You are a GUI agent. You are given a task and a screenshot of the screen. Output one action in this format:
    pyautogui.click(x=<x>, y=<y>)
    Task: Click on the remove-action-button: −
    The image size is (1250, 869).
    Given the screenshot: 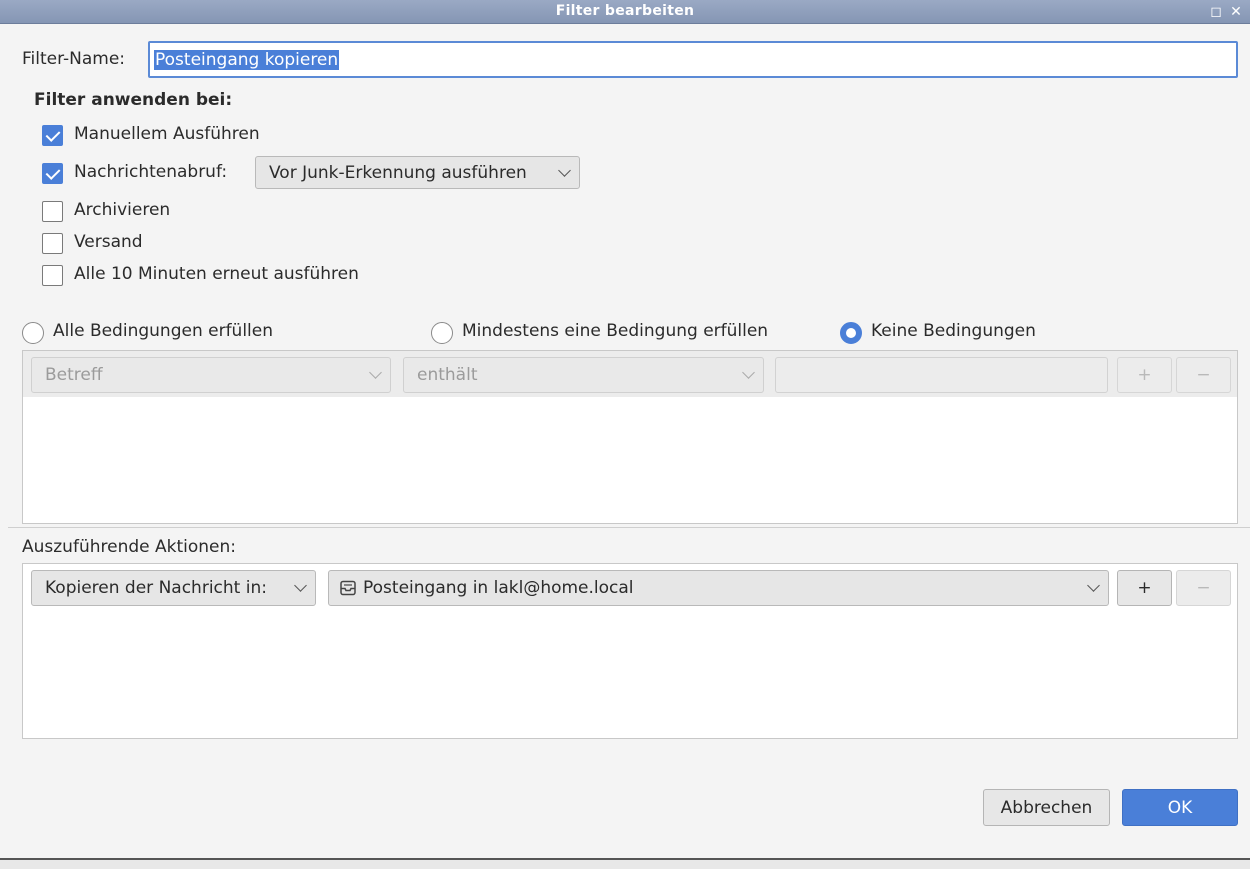 What is the action you would take?
    pyautogui.click(x=1203, y=588)
    